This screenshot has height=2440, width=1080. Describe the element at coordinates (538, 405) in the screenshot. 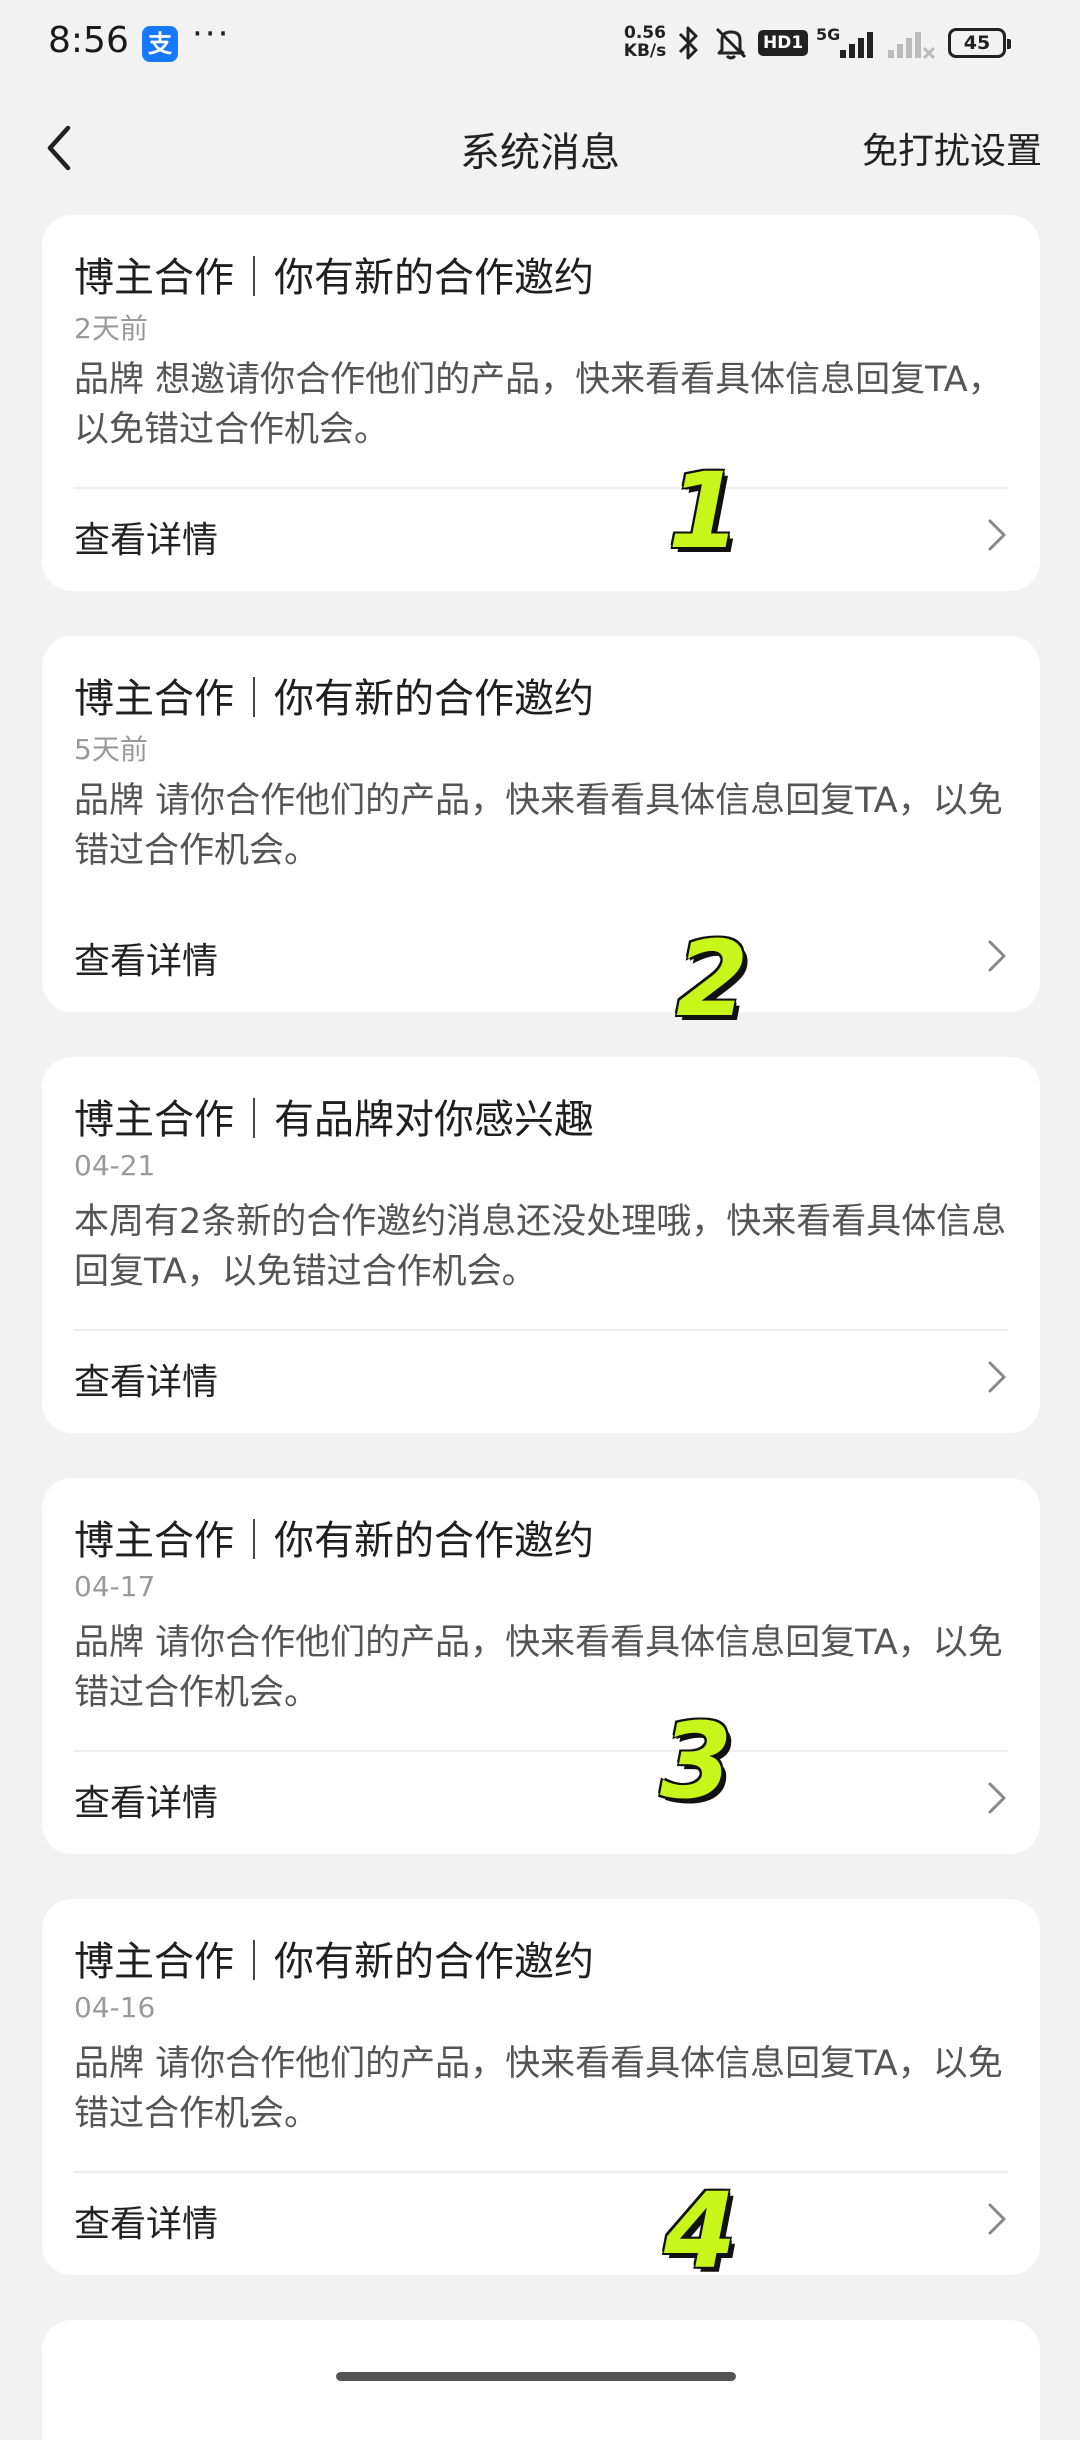

I see `message-body: 品牌 想邀请你合作他们的产品，快来看看具体信息回复TA，以免错过合作机会。` at that location.